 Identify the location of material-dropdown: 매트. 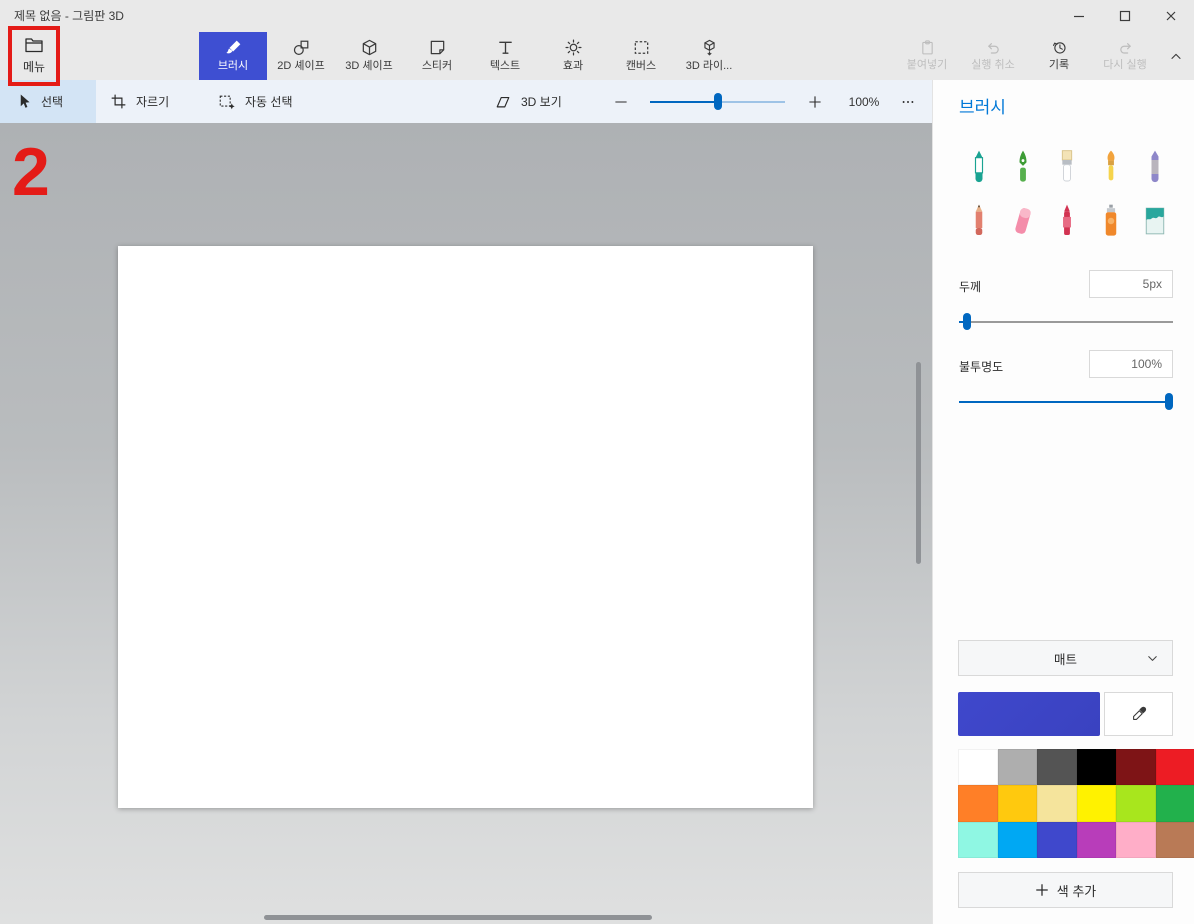
(1065, 658).